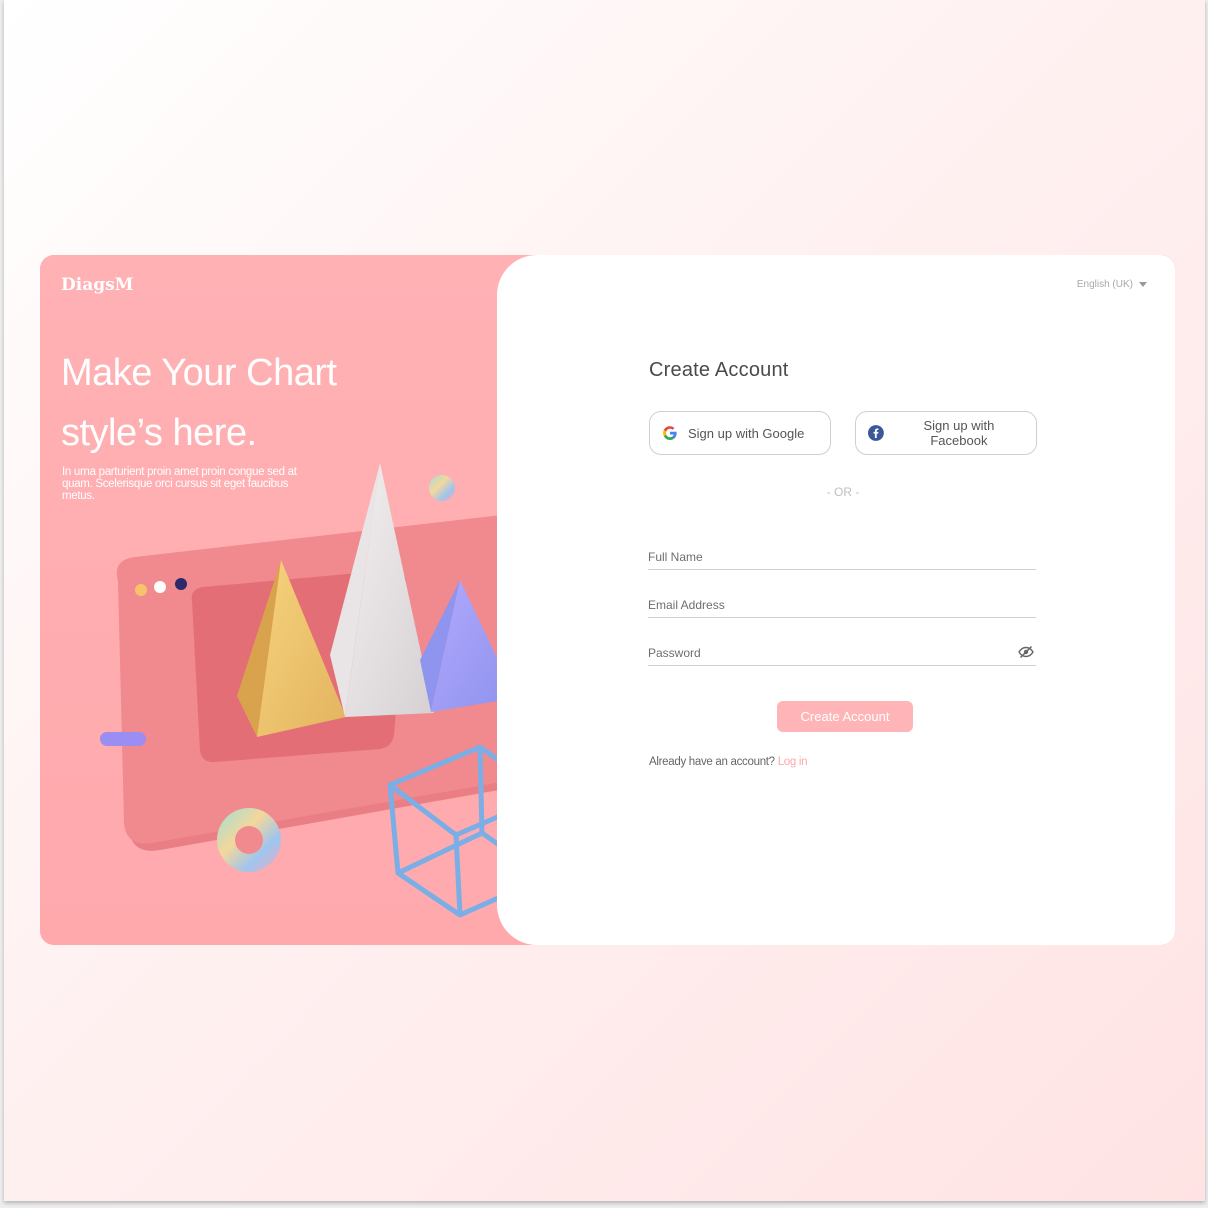  I want to click on eye-slash-icon, so click(1026, 654).